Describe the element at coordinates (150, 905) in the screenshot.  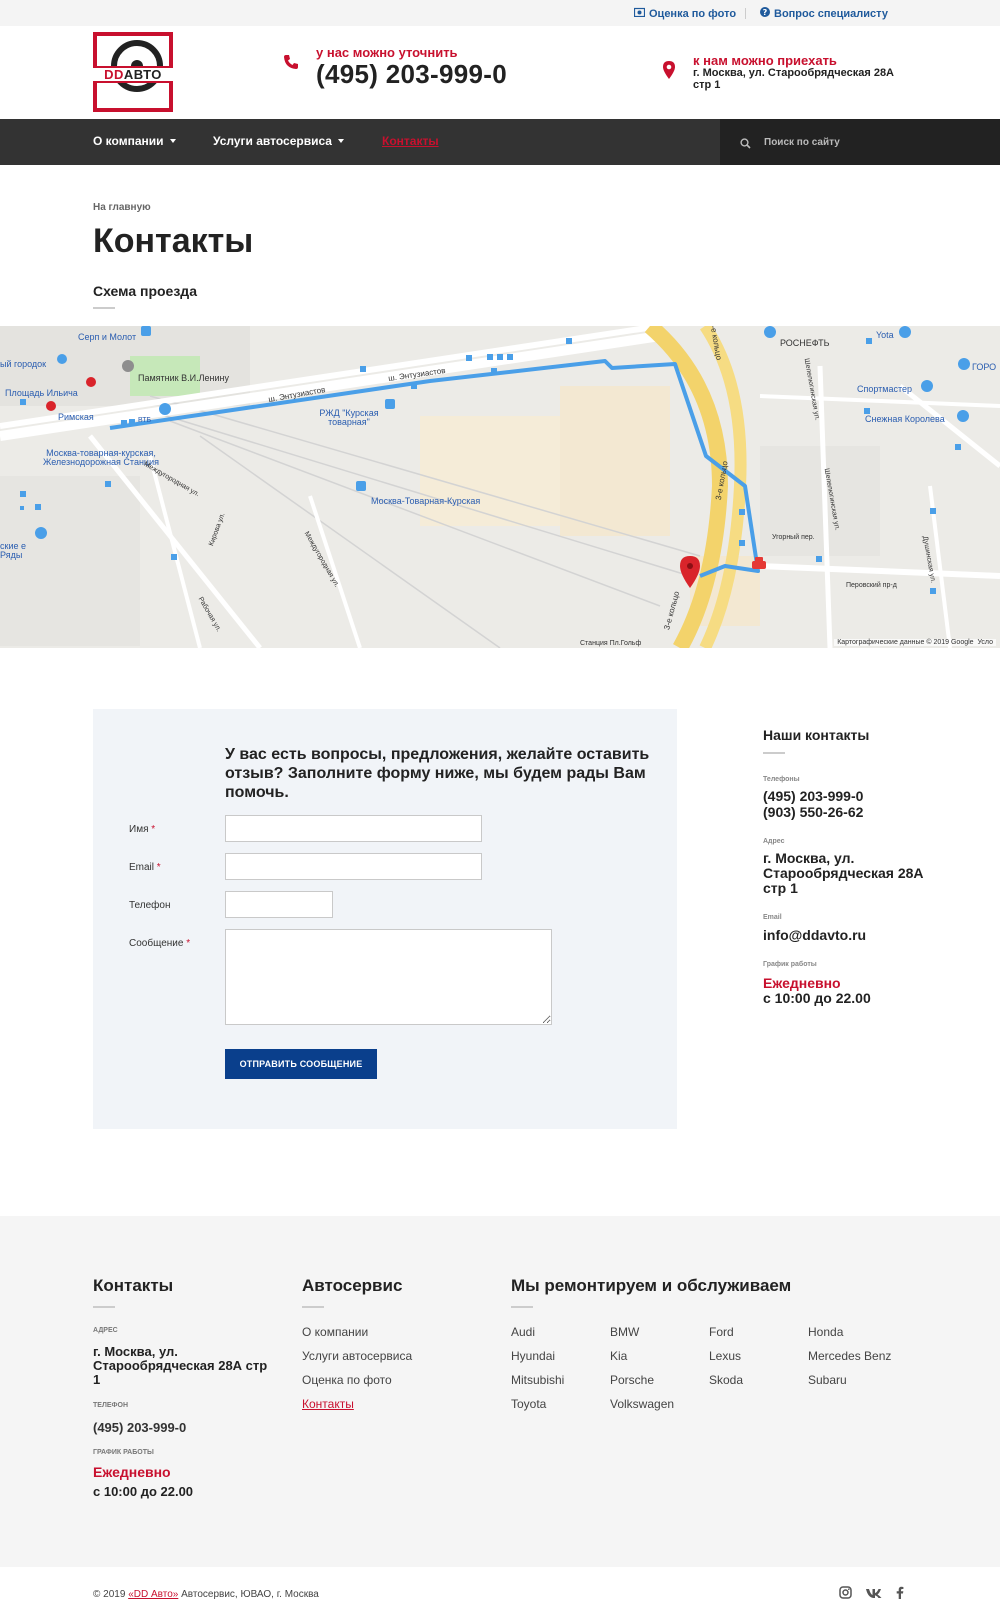
I see `phone-label: Телефон` at that location.